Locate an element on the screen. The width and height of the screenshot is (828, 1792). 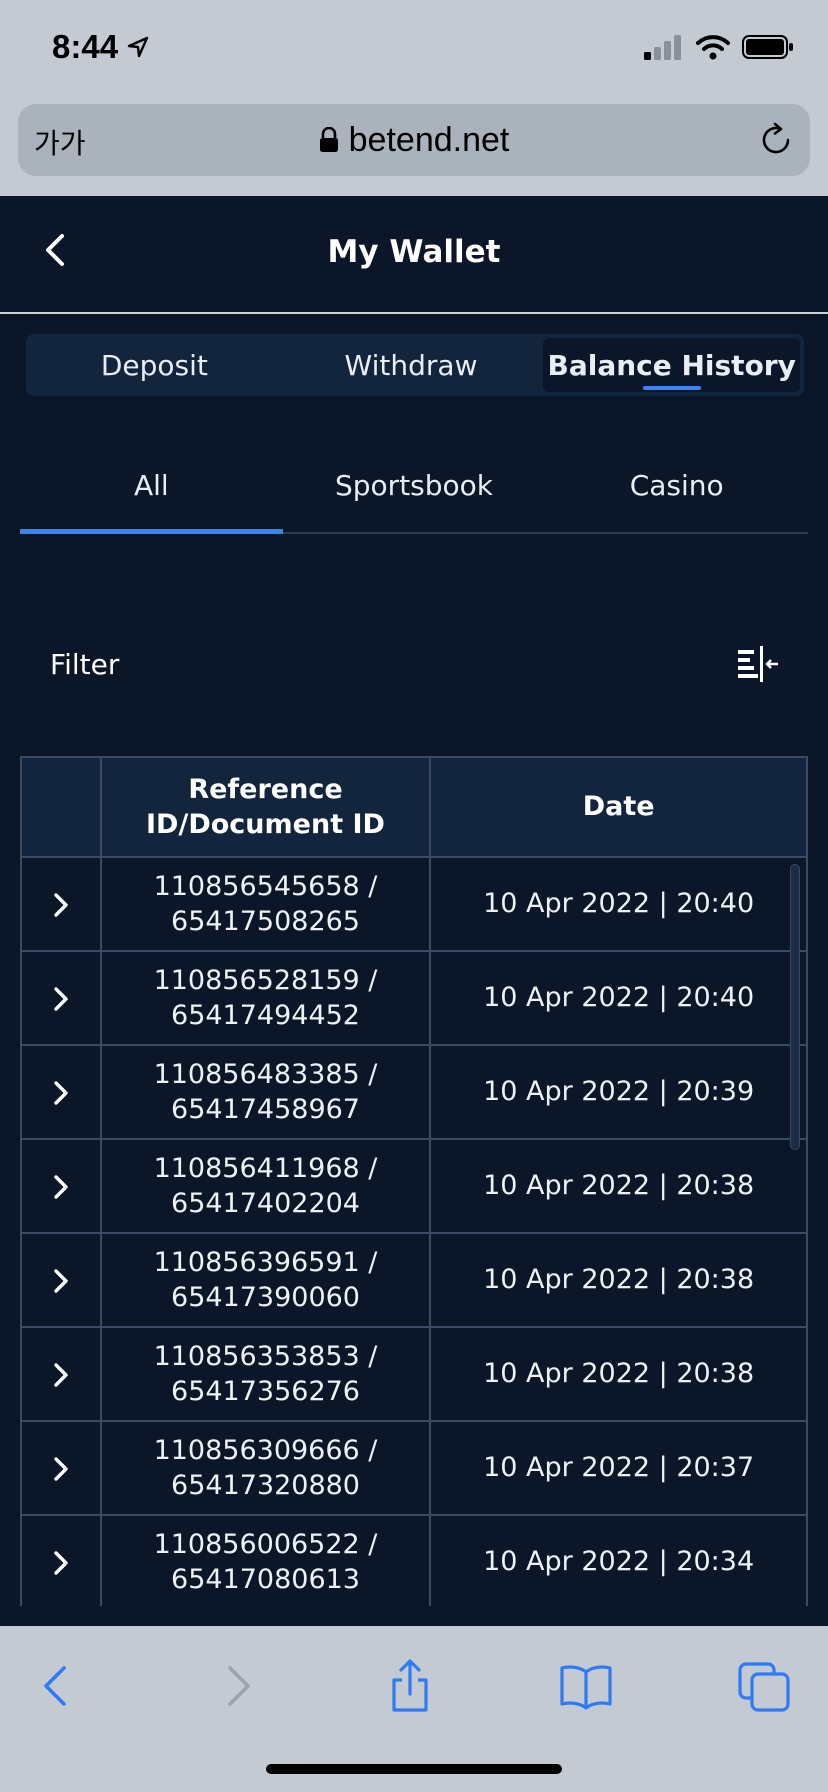
reference-cell: 110856396591 / 65417390060 is located at coordinates (265, 1280).